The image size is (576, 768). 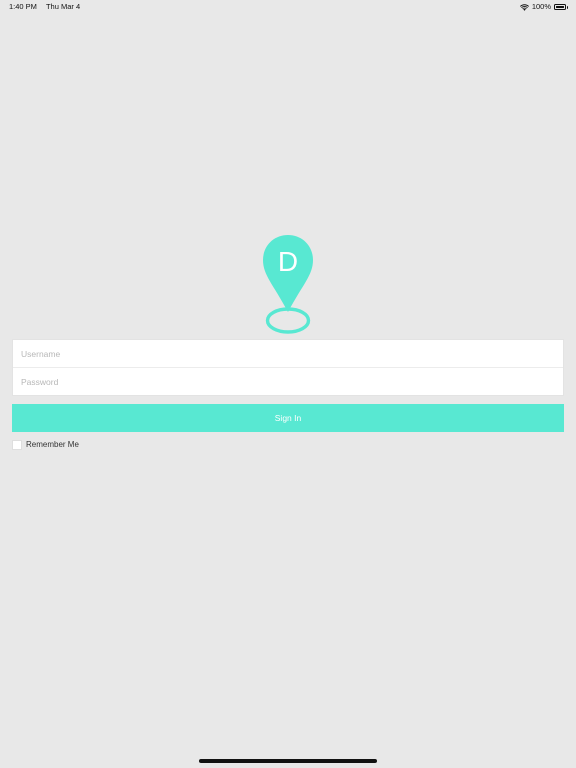 What do you see at coordinates (288, 444) in the screenshot?
I see `remember-me-row: Remember Me` at bounding box center [288, 444].